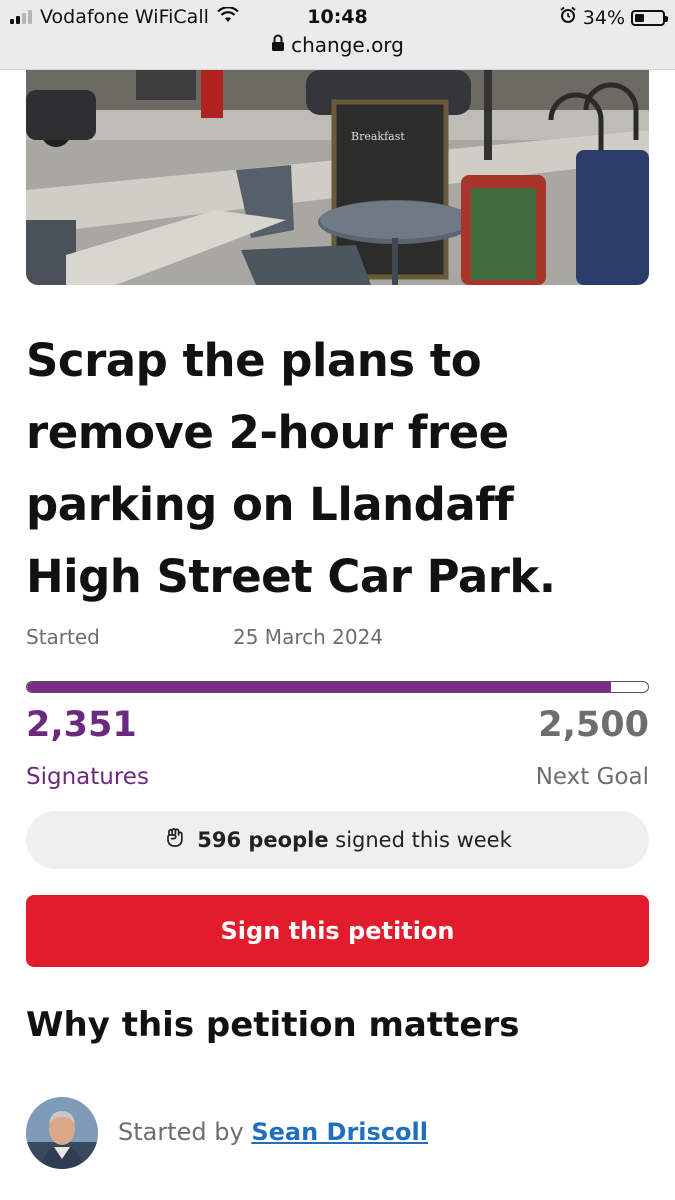  I want to click on next-goal-count: 2,500, so click(593, 725).